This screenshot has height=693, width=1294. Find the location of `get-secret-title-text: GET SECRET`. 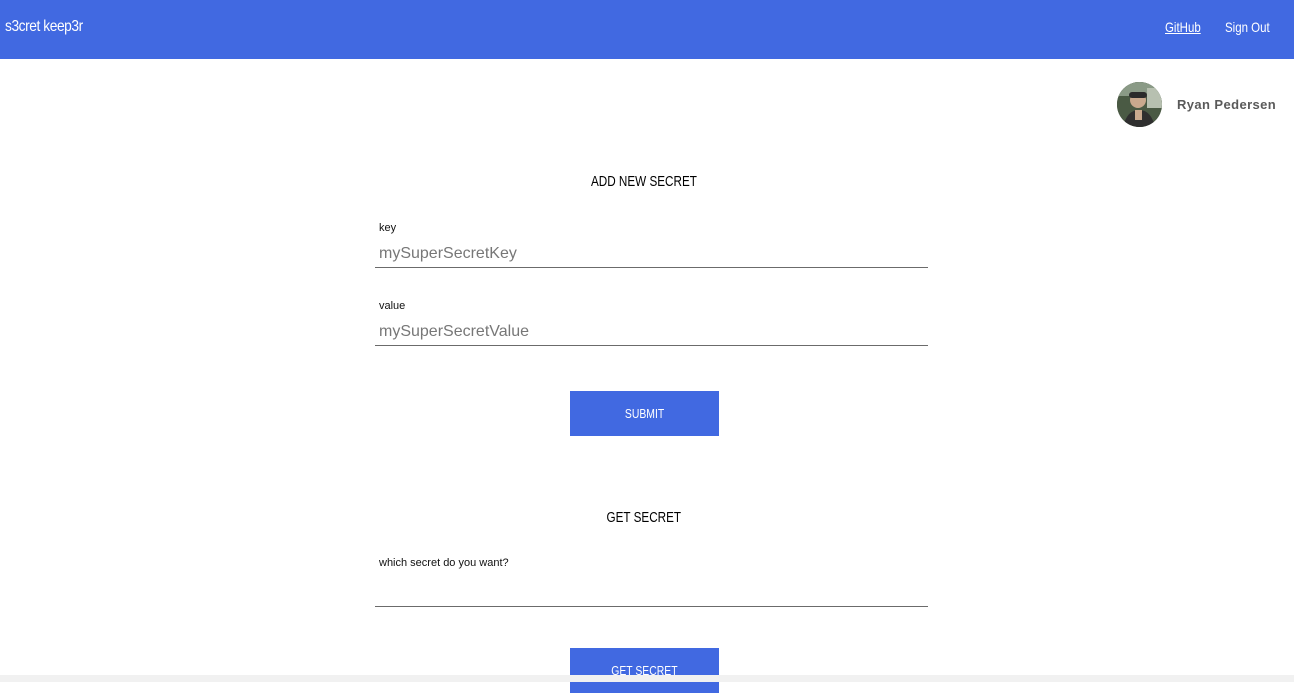

get-secret-title-text: GET SECRET is located at coordinates (644, 517).